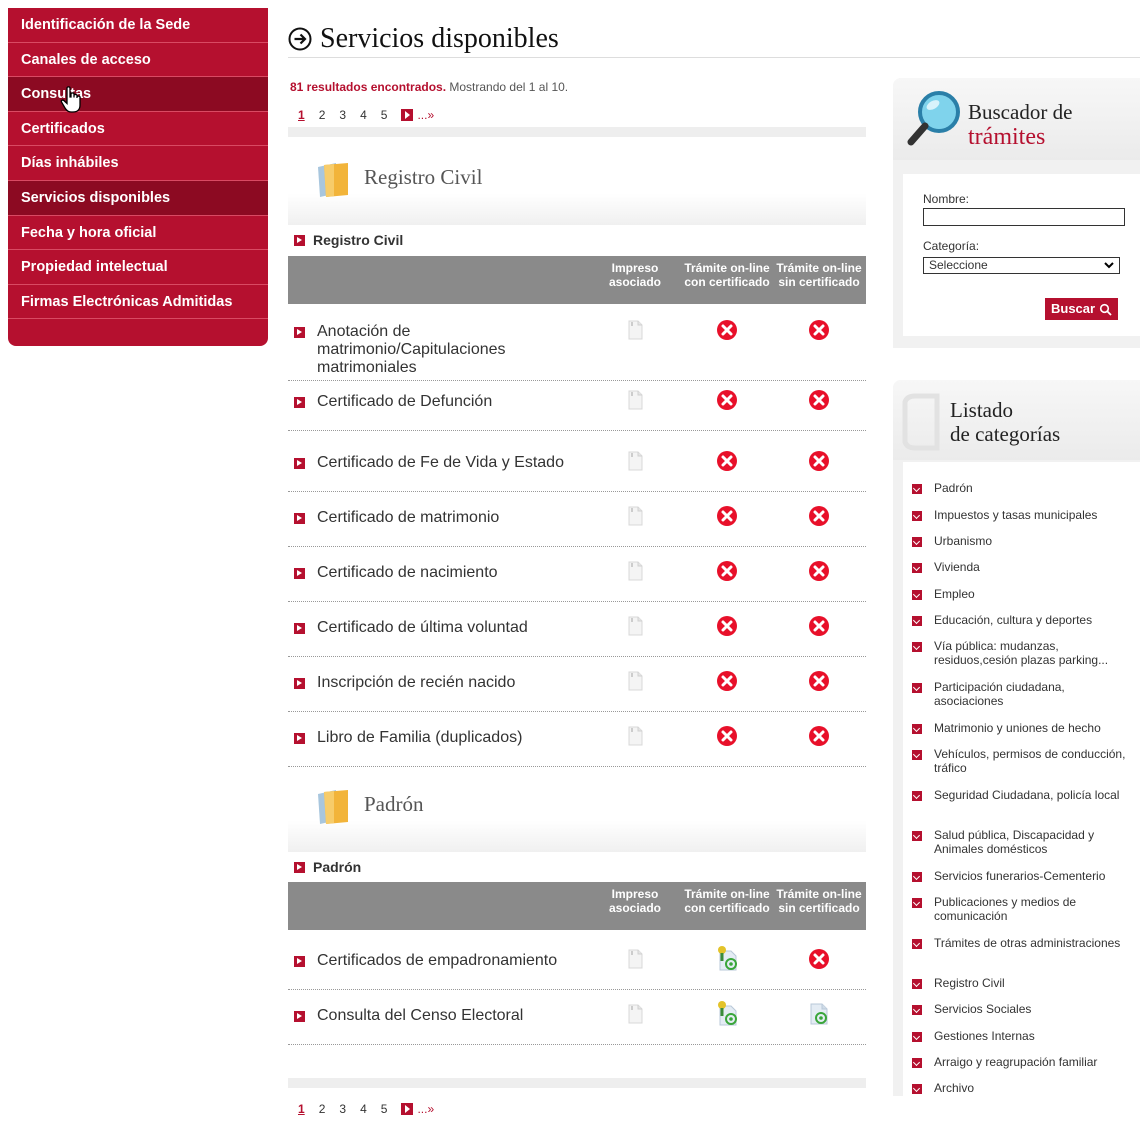 The image size is (1140, 1133). I want to click on nav-item-3: Certificados, so click(138, 129).